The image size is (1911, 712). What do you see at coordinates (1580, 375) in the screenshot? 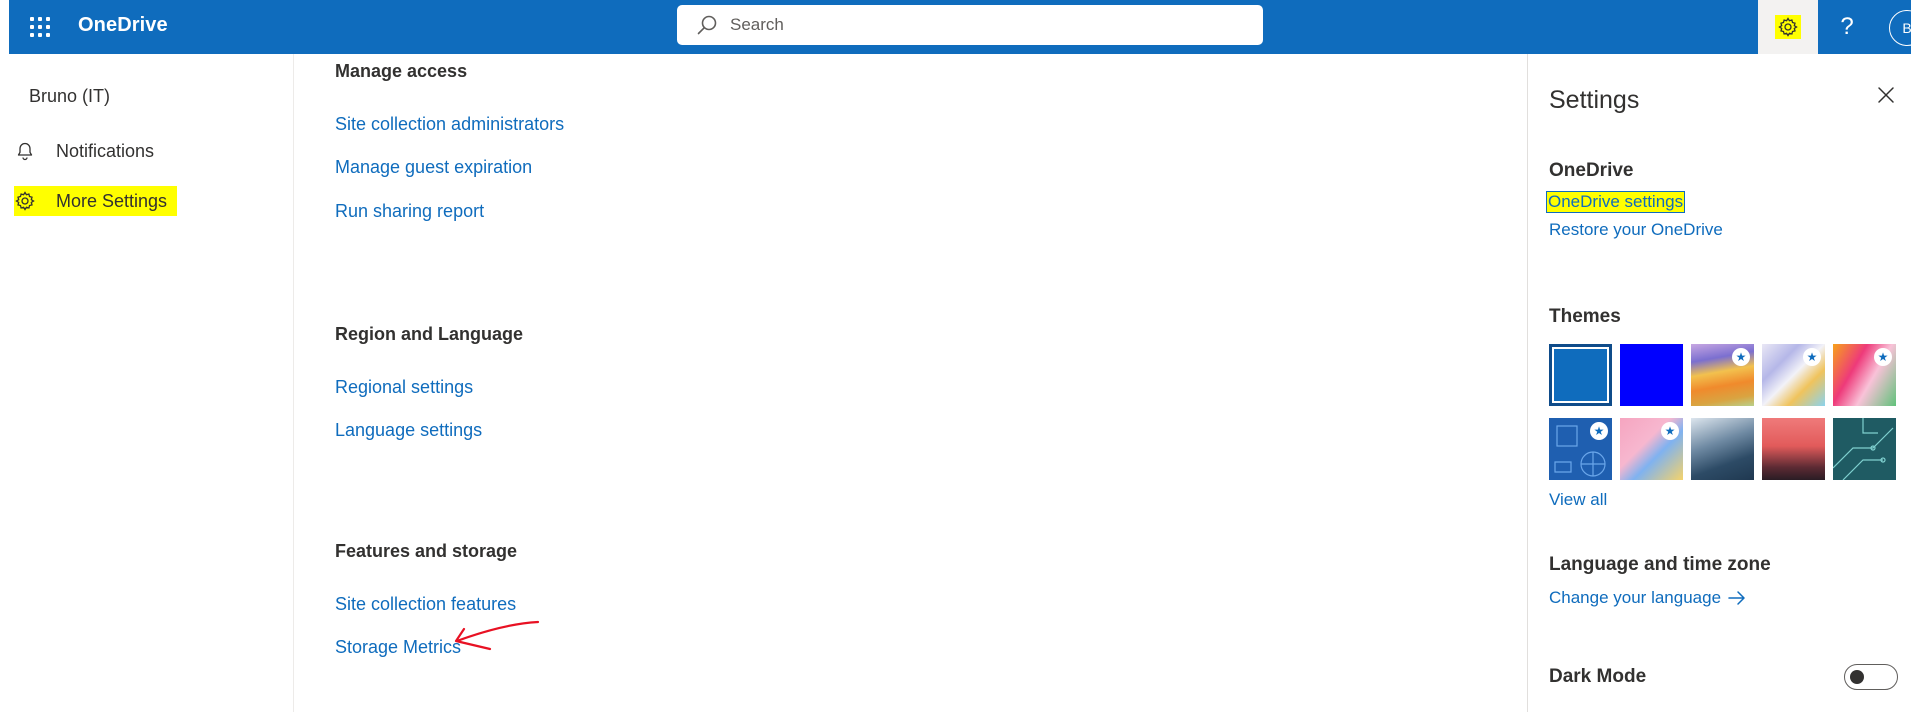
I see `theme-swatch-blue` at bounding box center [1580, 375].